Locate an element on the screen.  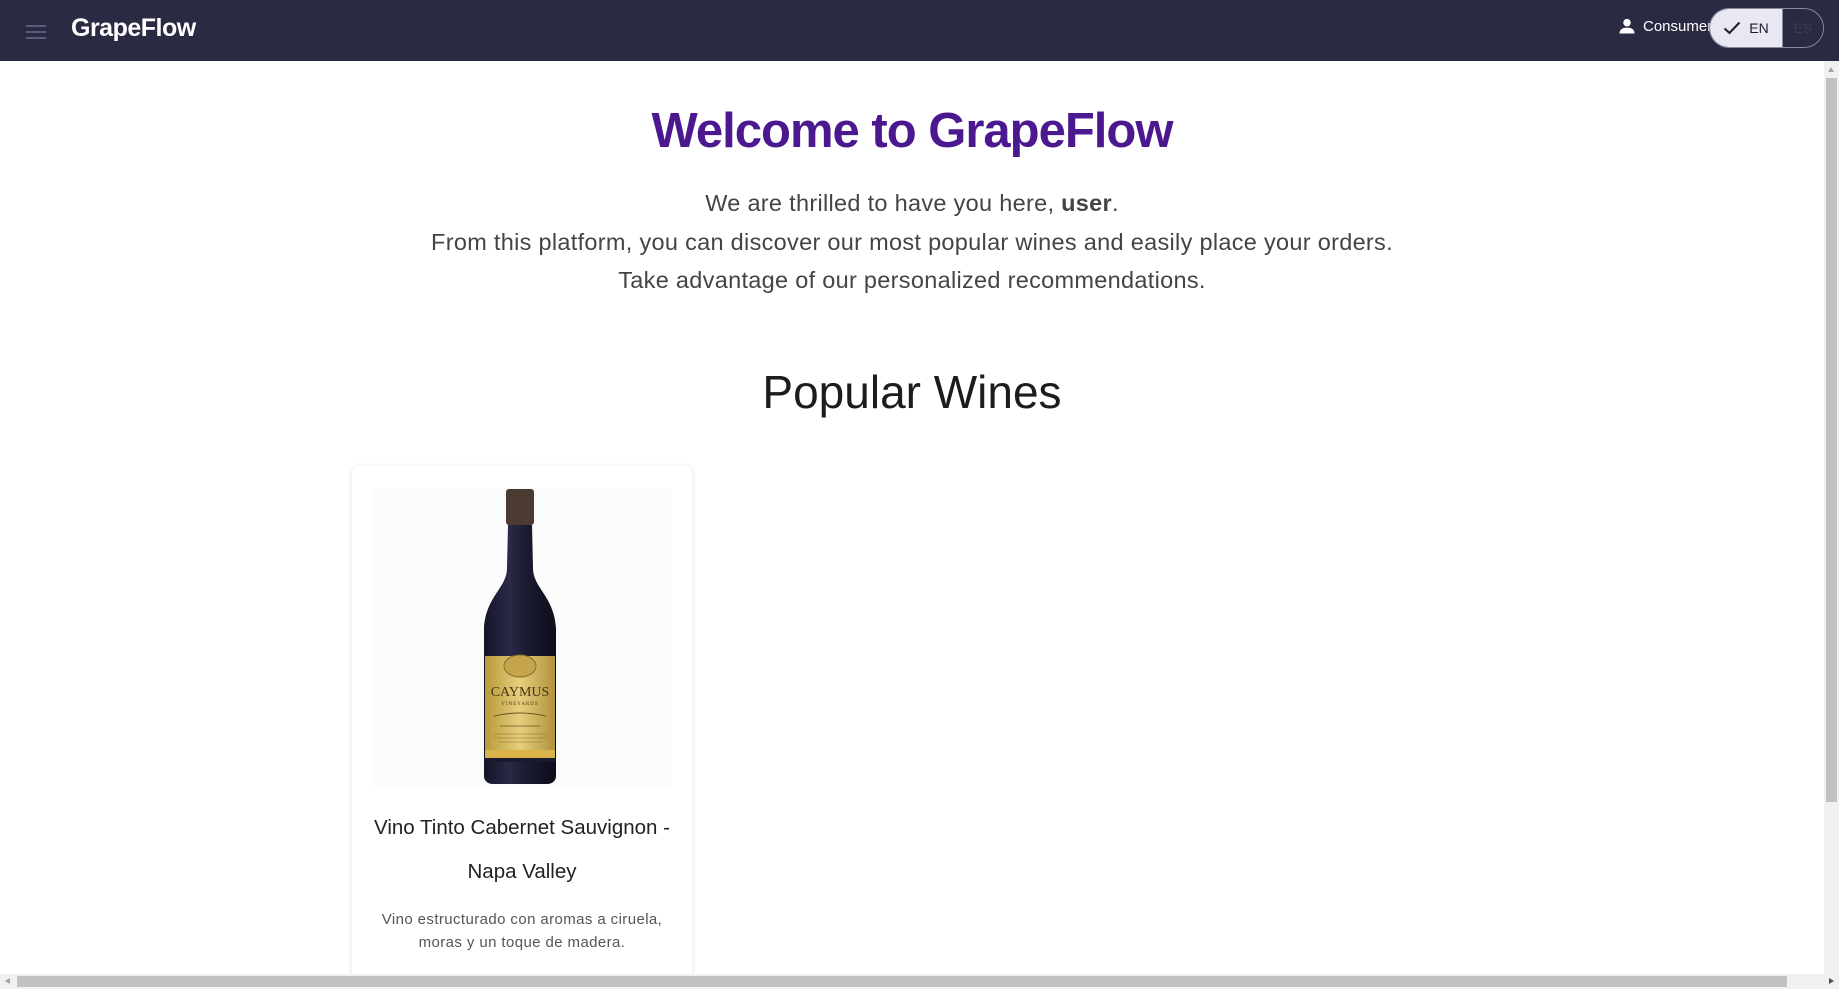
user-account-button: Consumer is located at coordinates (1664, 26).